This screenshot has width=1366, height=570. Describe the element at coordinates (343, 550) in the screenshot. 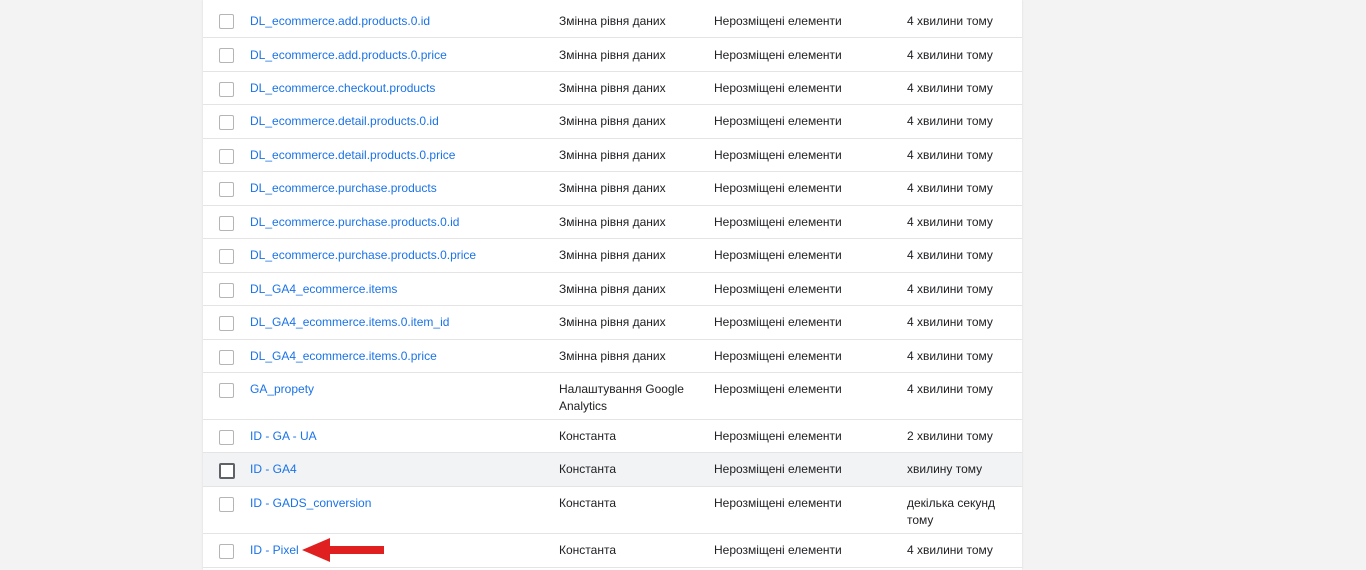

I see `red-arrow-annotation` at that location.